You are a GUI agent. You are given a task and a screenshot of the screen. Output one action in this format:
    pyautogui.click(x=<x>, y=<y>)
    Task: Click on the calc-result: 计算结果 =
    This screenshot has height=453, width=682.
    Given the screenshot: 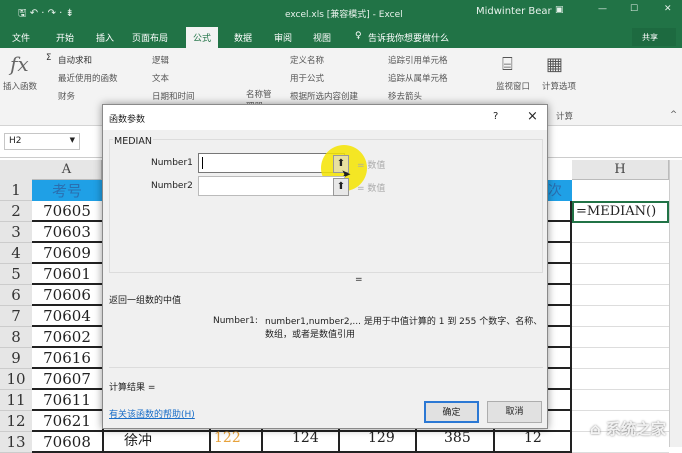 What is the action you would take?
    pyautogui.click(x=132, y=388)
    